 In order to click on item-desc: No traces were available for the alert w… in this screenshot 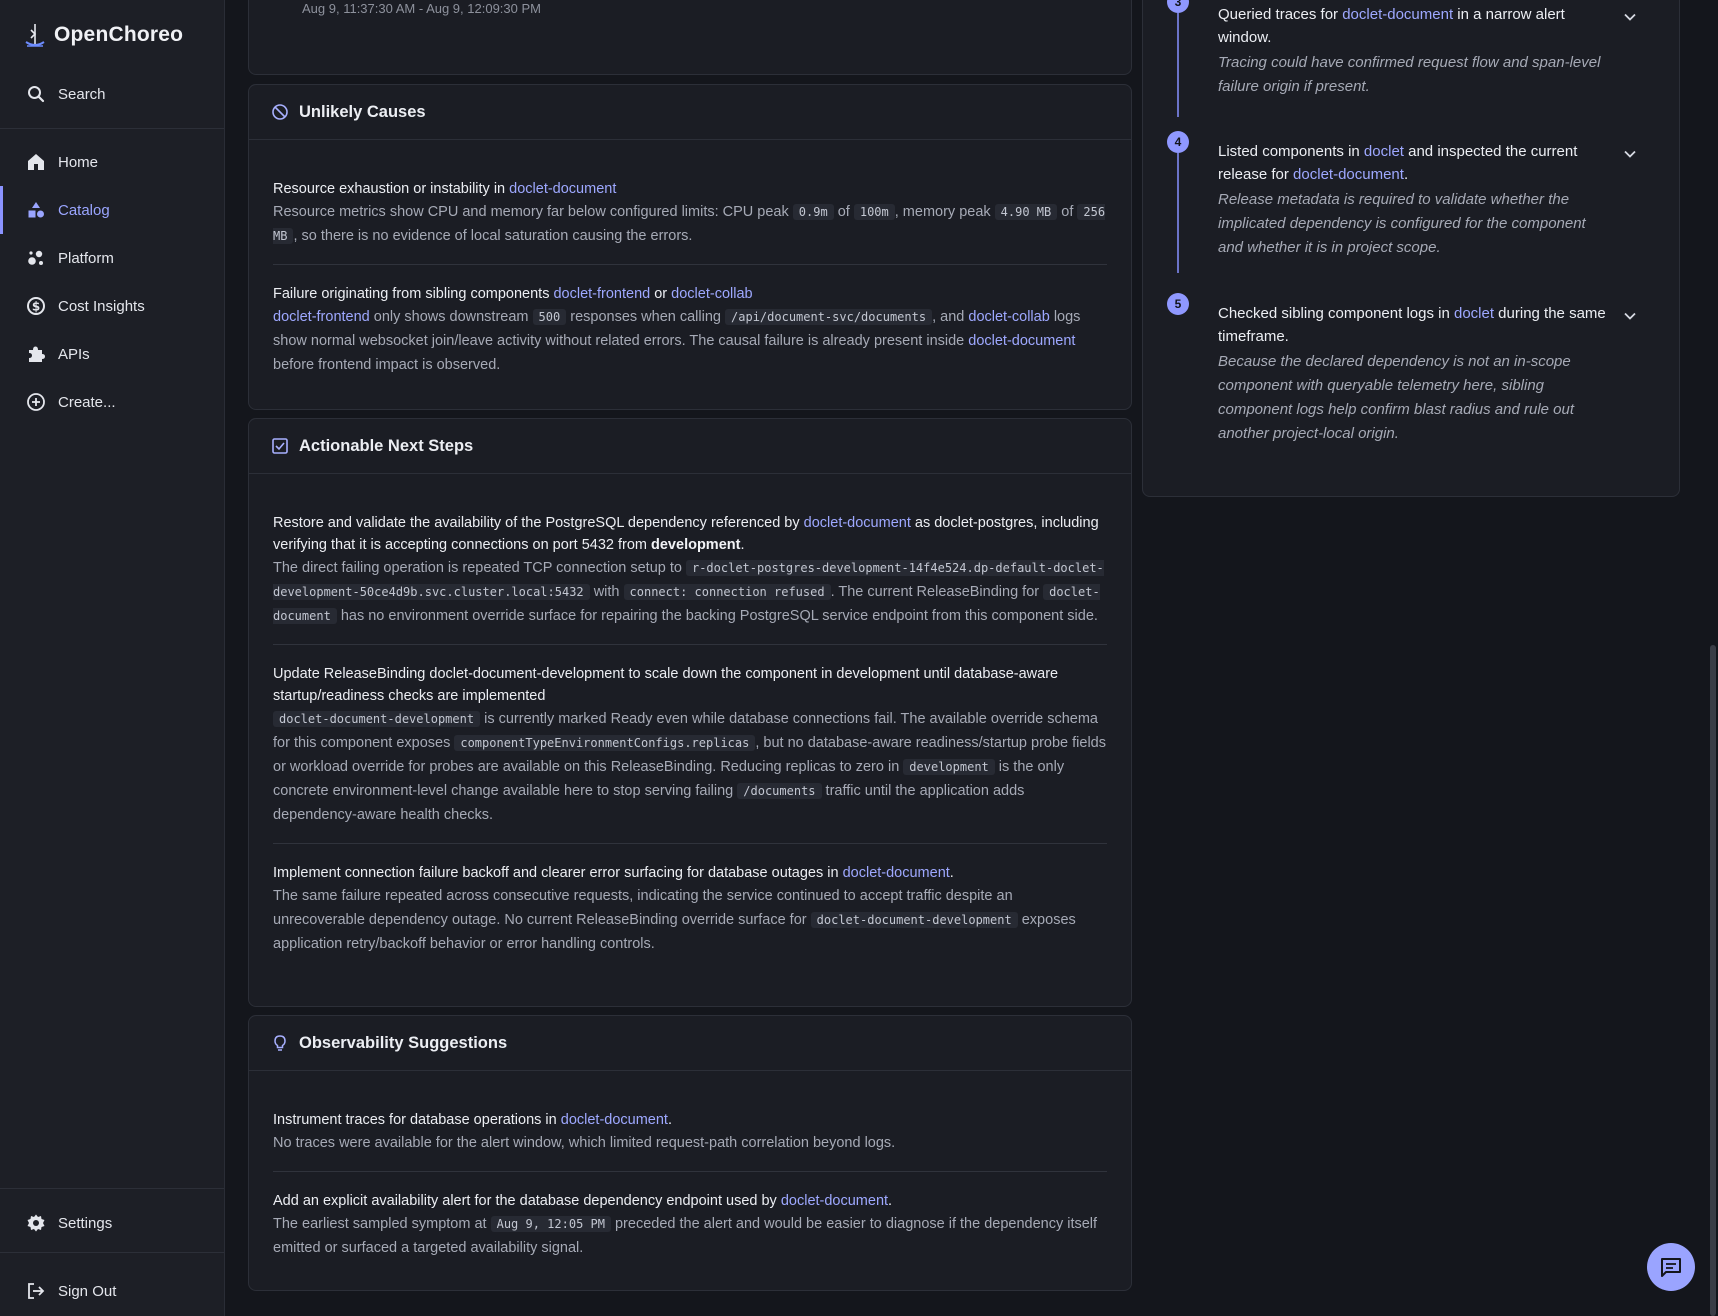, I will do `click(584, 1143)`.